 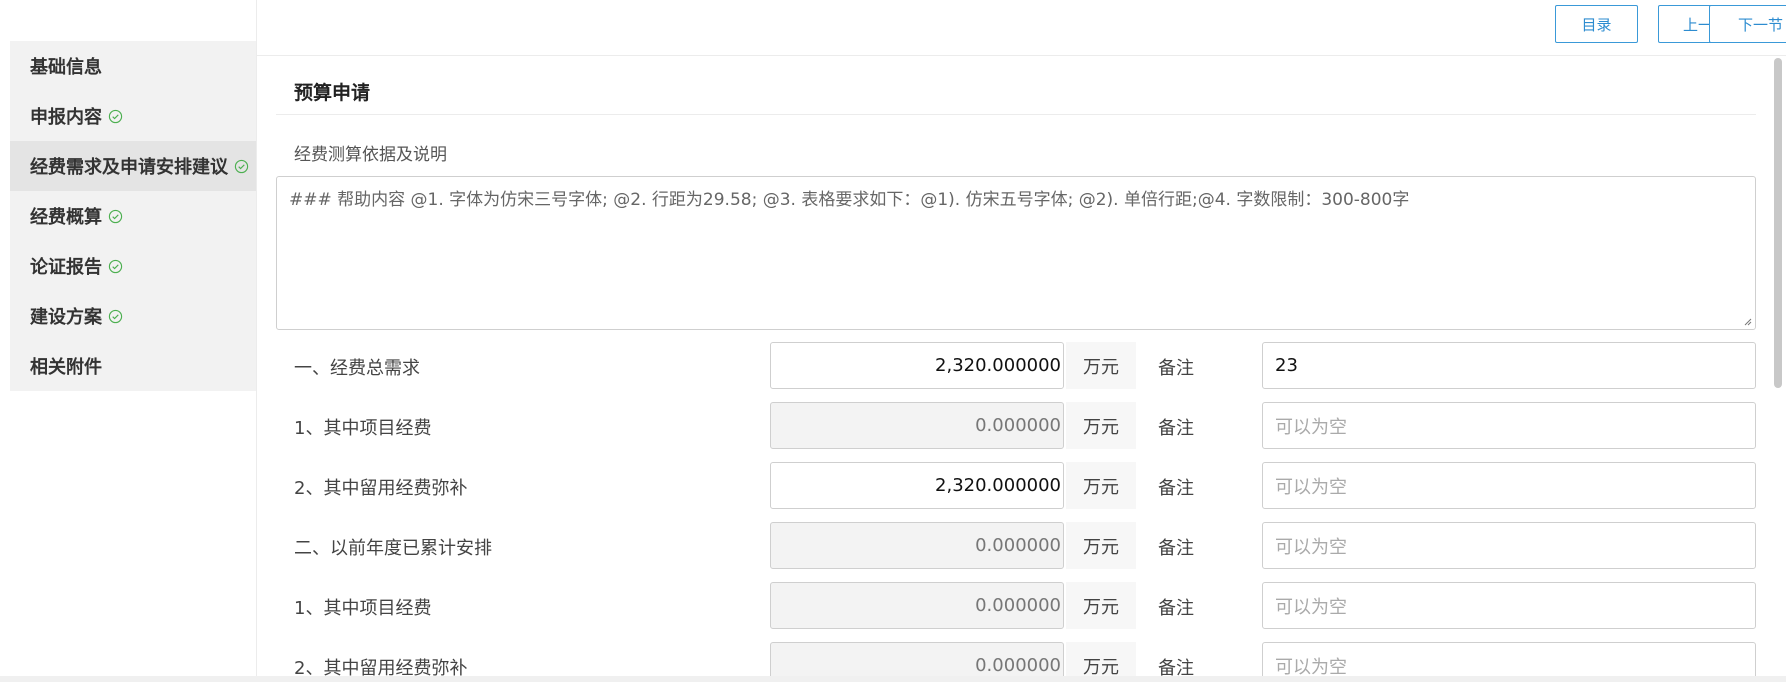 I want to click on sidebar-divider, so click(x=256, y=341).